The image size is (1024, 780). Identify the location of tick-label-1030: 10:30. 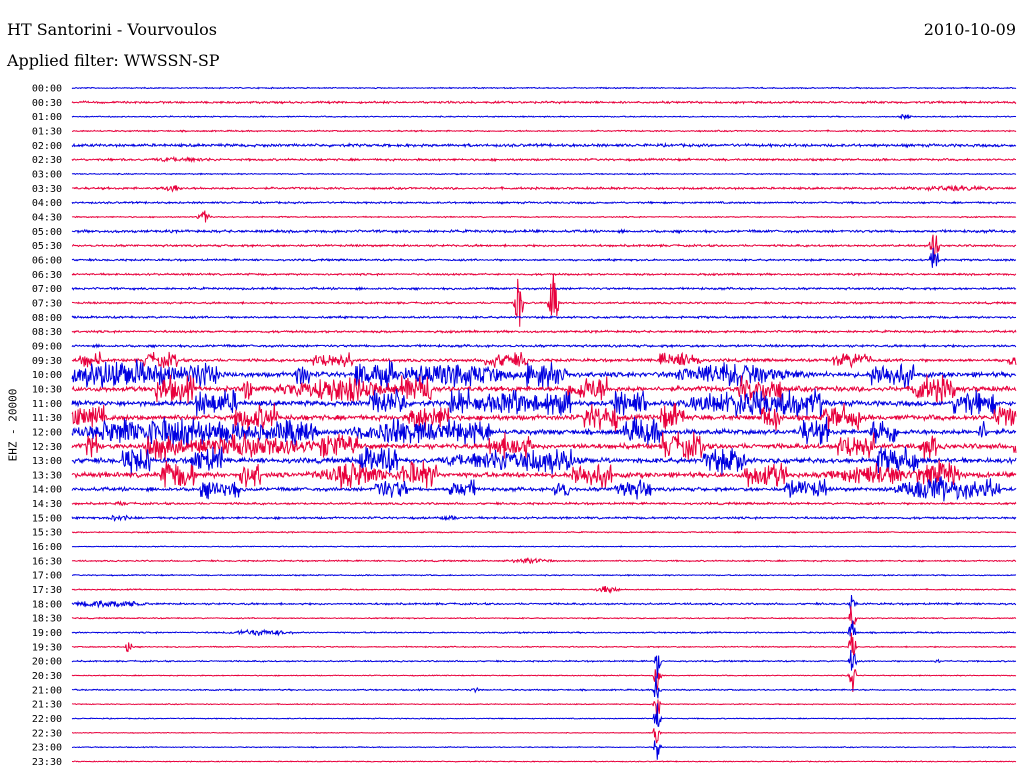
(47, 389).